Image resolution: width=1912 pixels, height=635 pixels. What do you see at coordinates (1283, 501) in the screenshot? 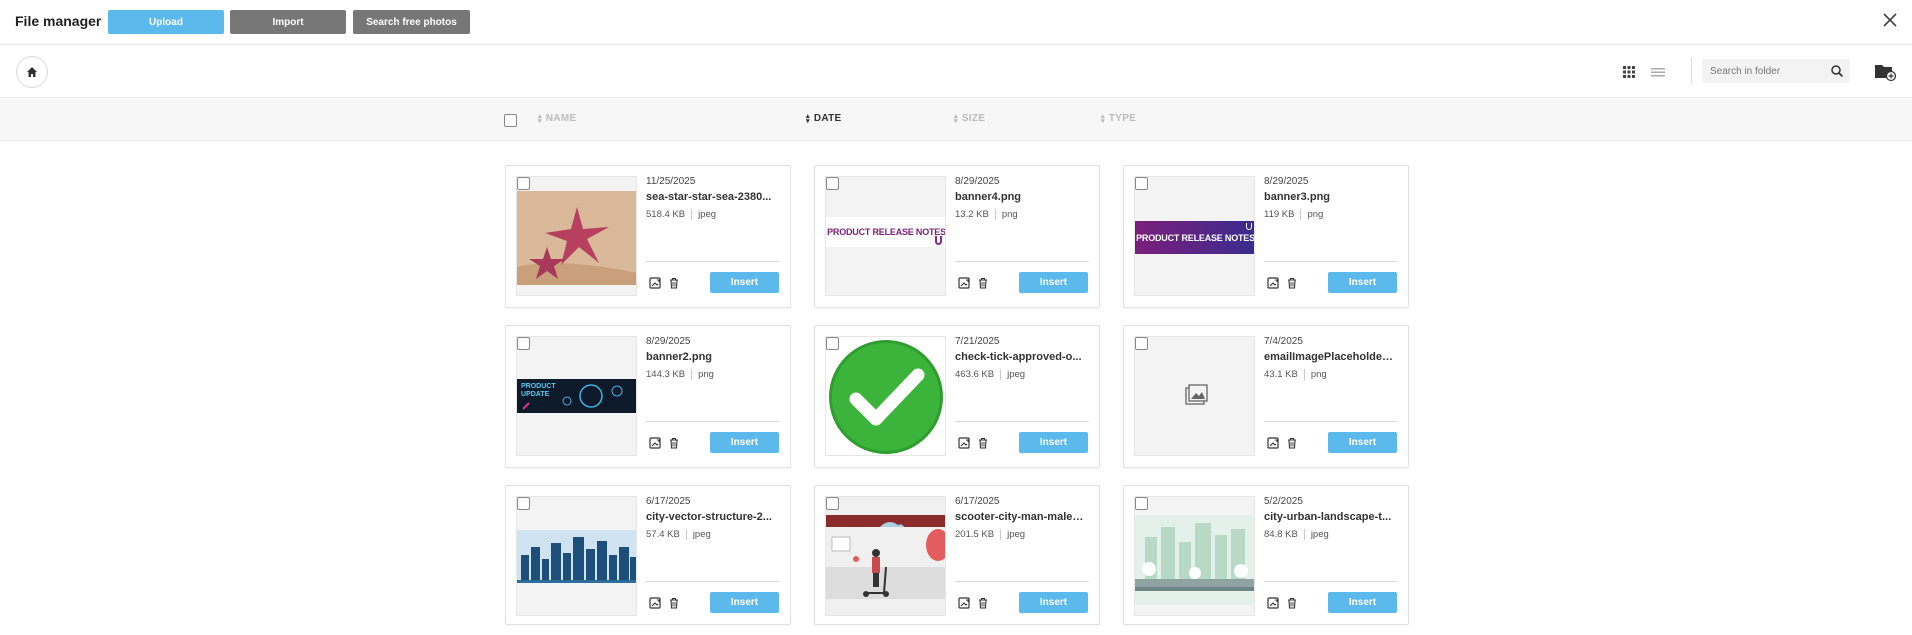
I see `file-date: 5/2/2025` at bounding box center [1283, 501].